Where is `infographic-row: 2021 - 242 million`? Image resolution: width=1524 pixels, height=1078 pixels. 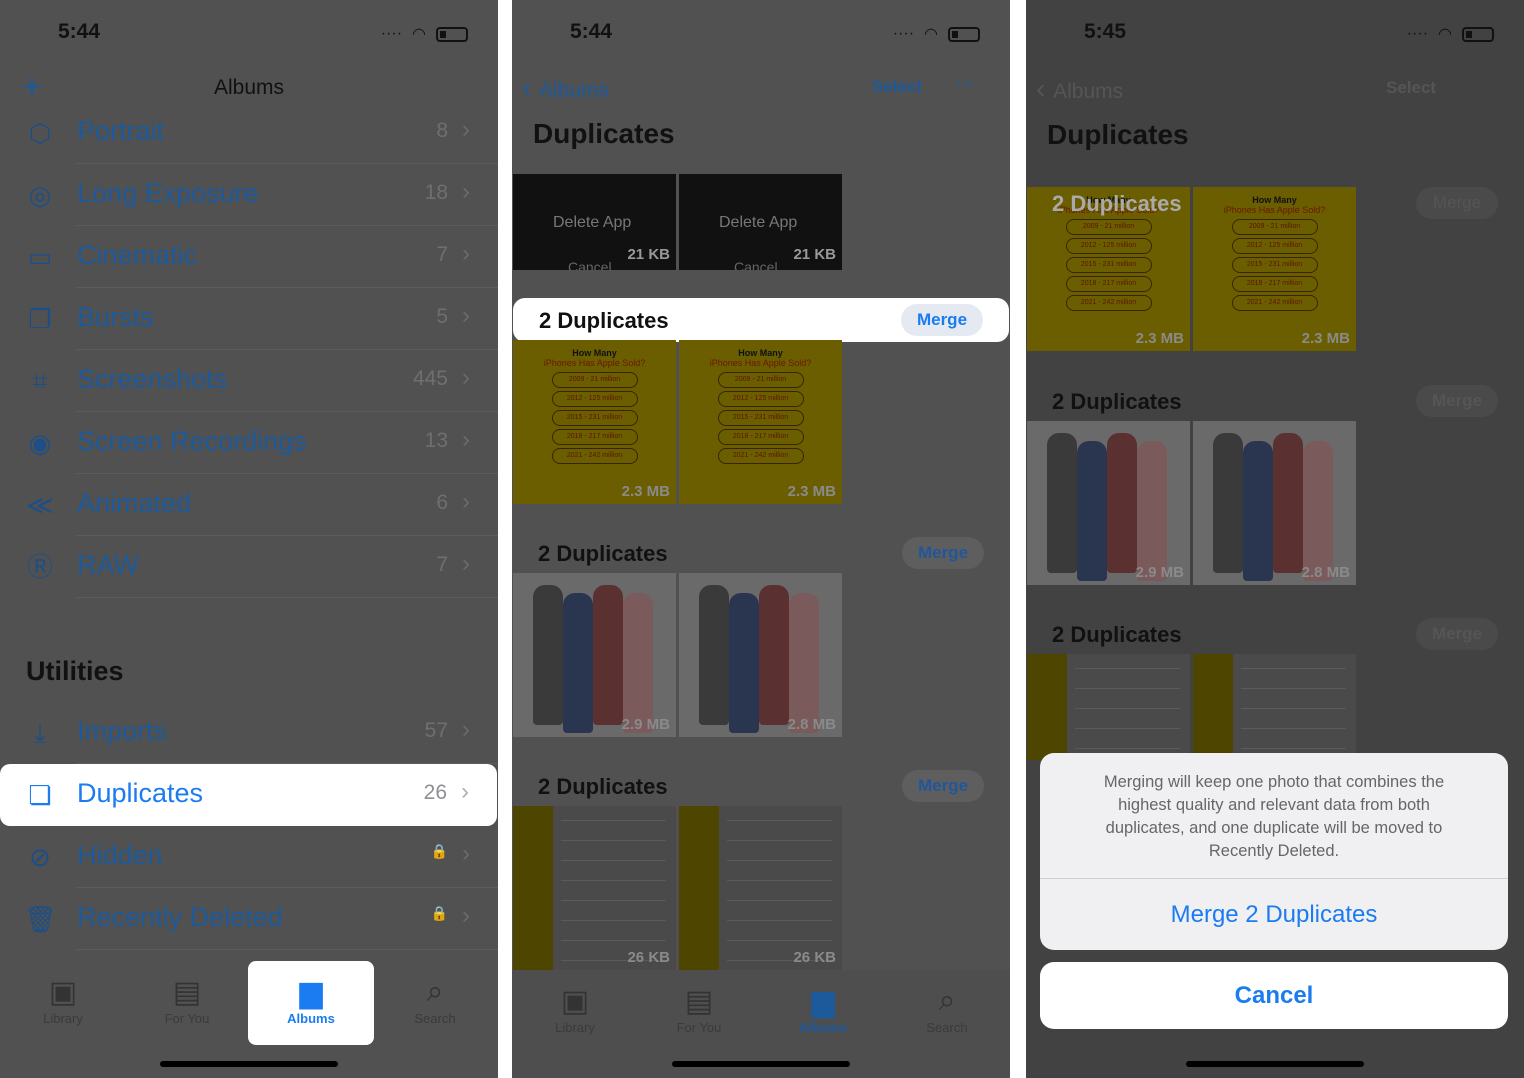
infographic-row: 2021 - 242 million is located at coordinates (1108, 303).